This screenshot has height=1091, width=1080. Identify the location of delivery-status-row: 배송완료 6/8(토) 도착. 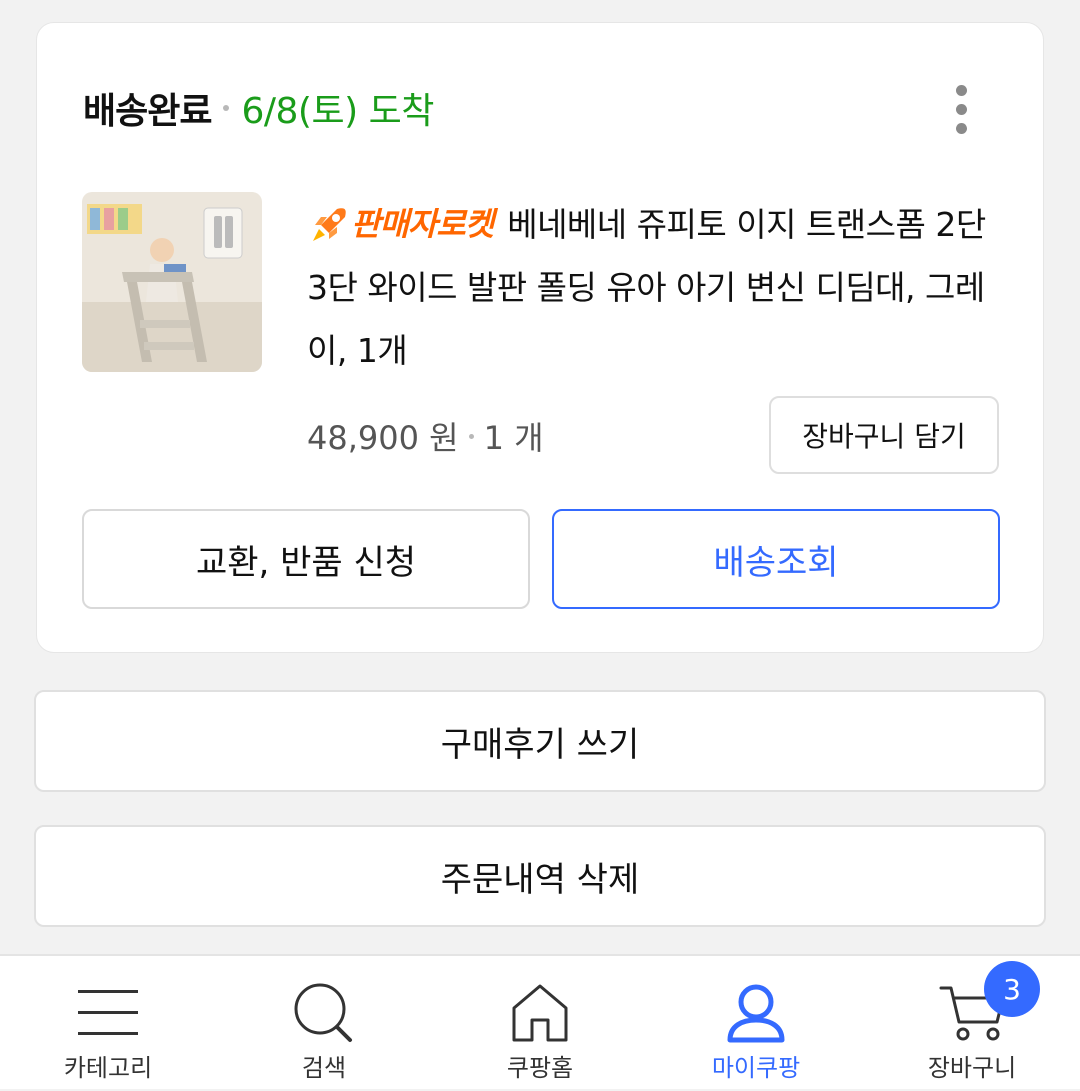
(258, 108).